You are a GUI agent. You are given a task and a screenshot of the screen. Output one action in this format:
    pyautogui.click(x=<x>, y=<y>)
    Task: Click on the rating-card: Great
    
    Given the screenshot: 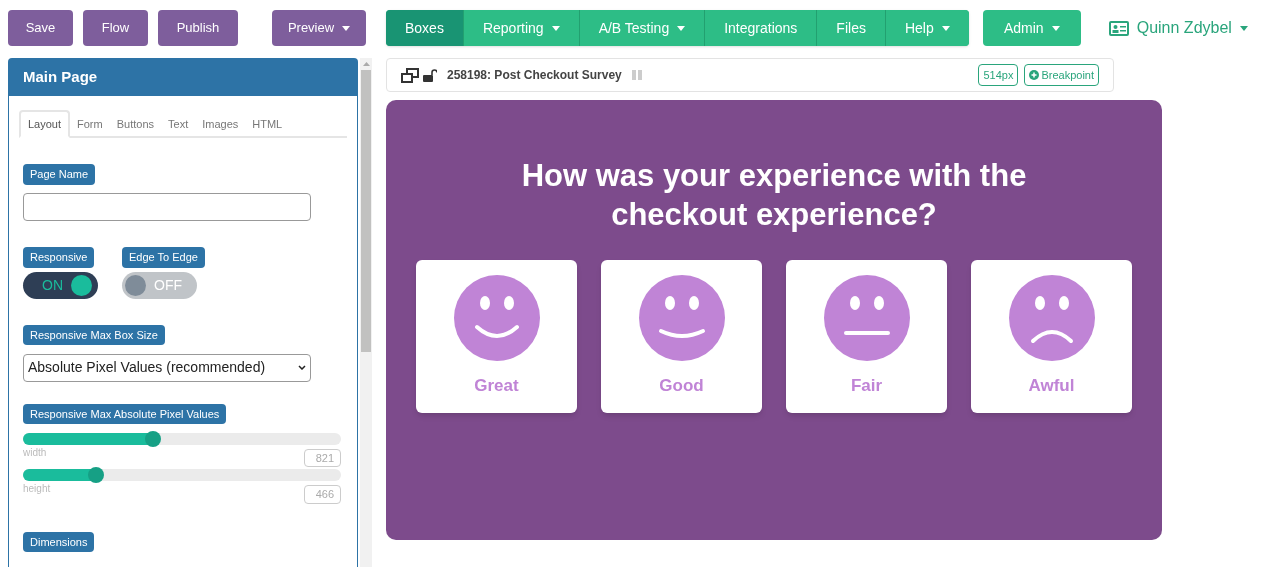 What is the action you would take?
    pyautogui.click(x=496, y=336)
    